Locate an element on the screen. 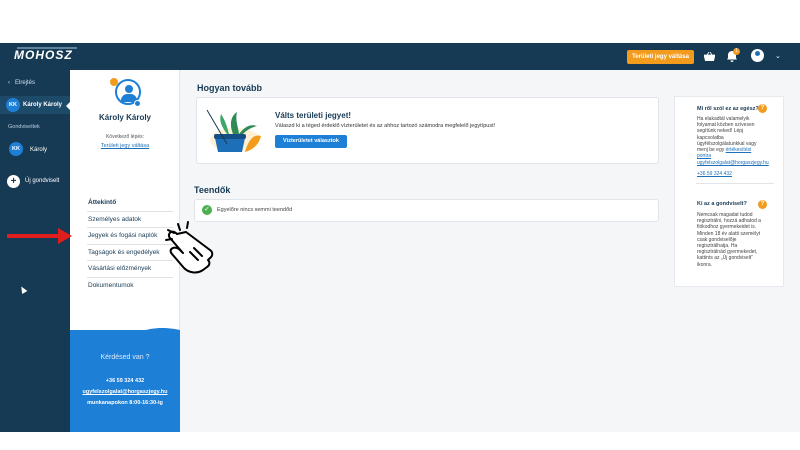 The height and width of the screenshot is (450, 800). ward-name: Károly is located at coordinates (38, 150).